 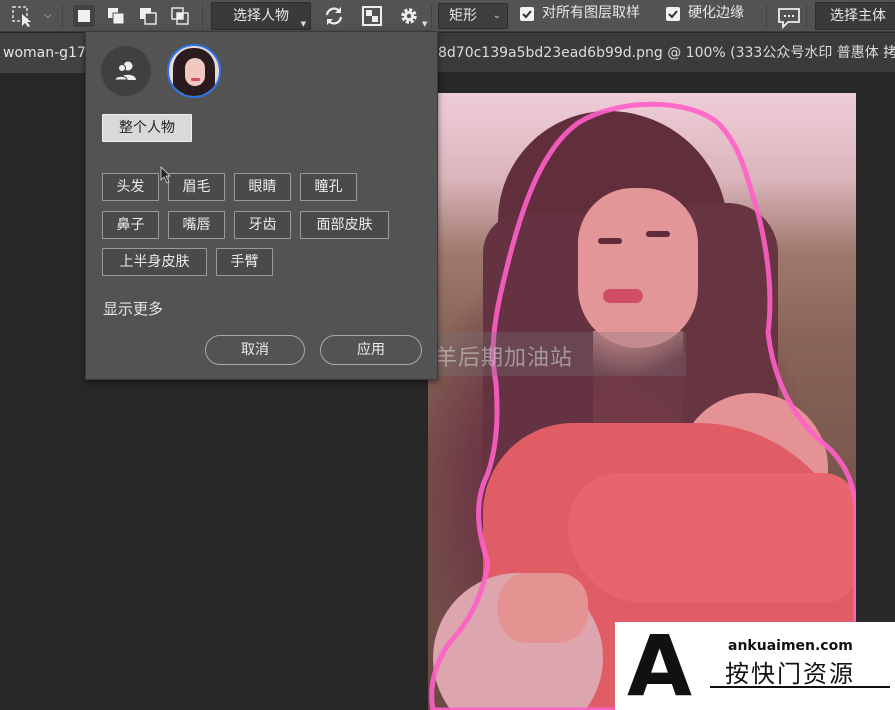 I want to click on cancel-button: 取消, so click(x=255, y=350).